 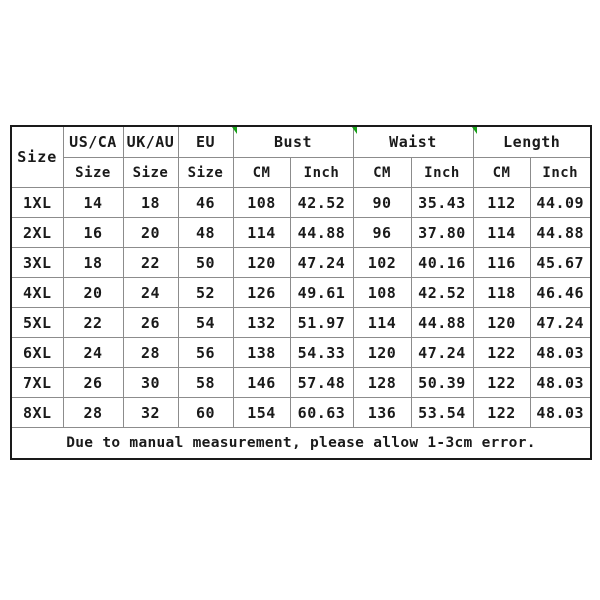 What do you see at coordinates (261, 202) in the screenshot?
I see `cell-bust-cm: 108` at bounding box center [261, 202].